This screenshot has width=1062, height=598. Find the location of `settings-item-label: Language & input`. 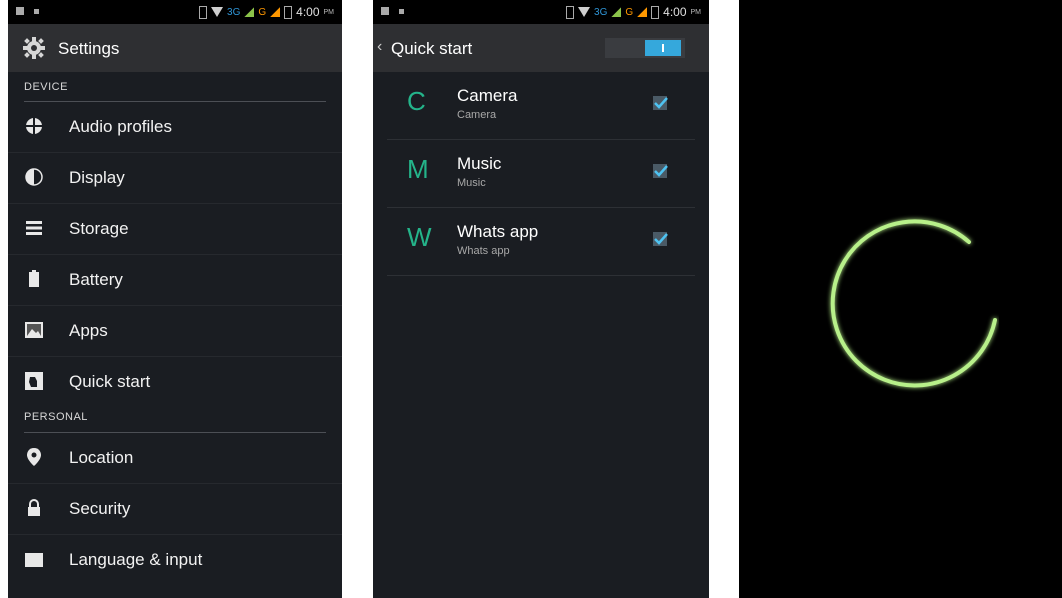

settings-item-label: Language & input is located at coordinates (136, 559).